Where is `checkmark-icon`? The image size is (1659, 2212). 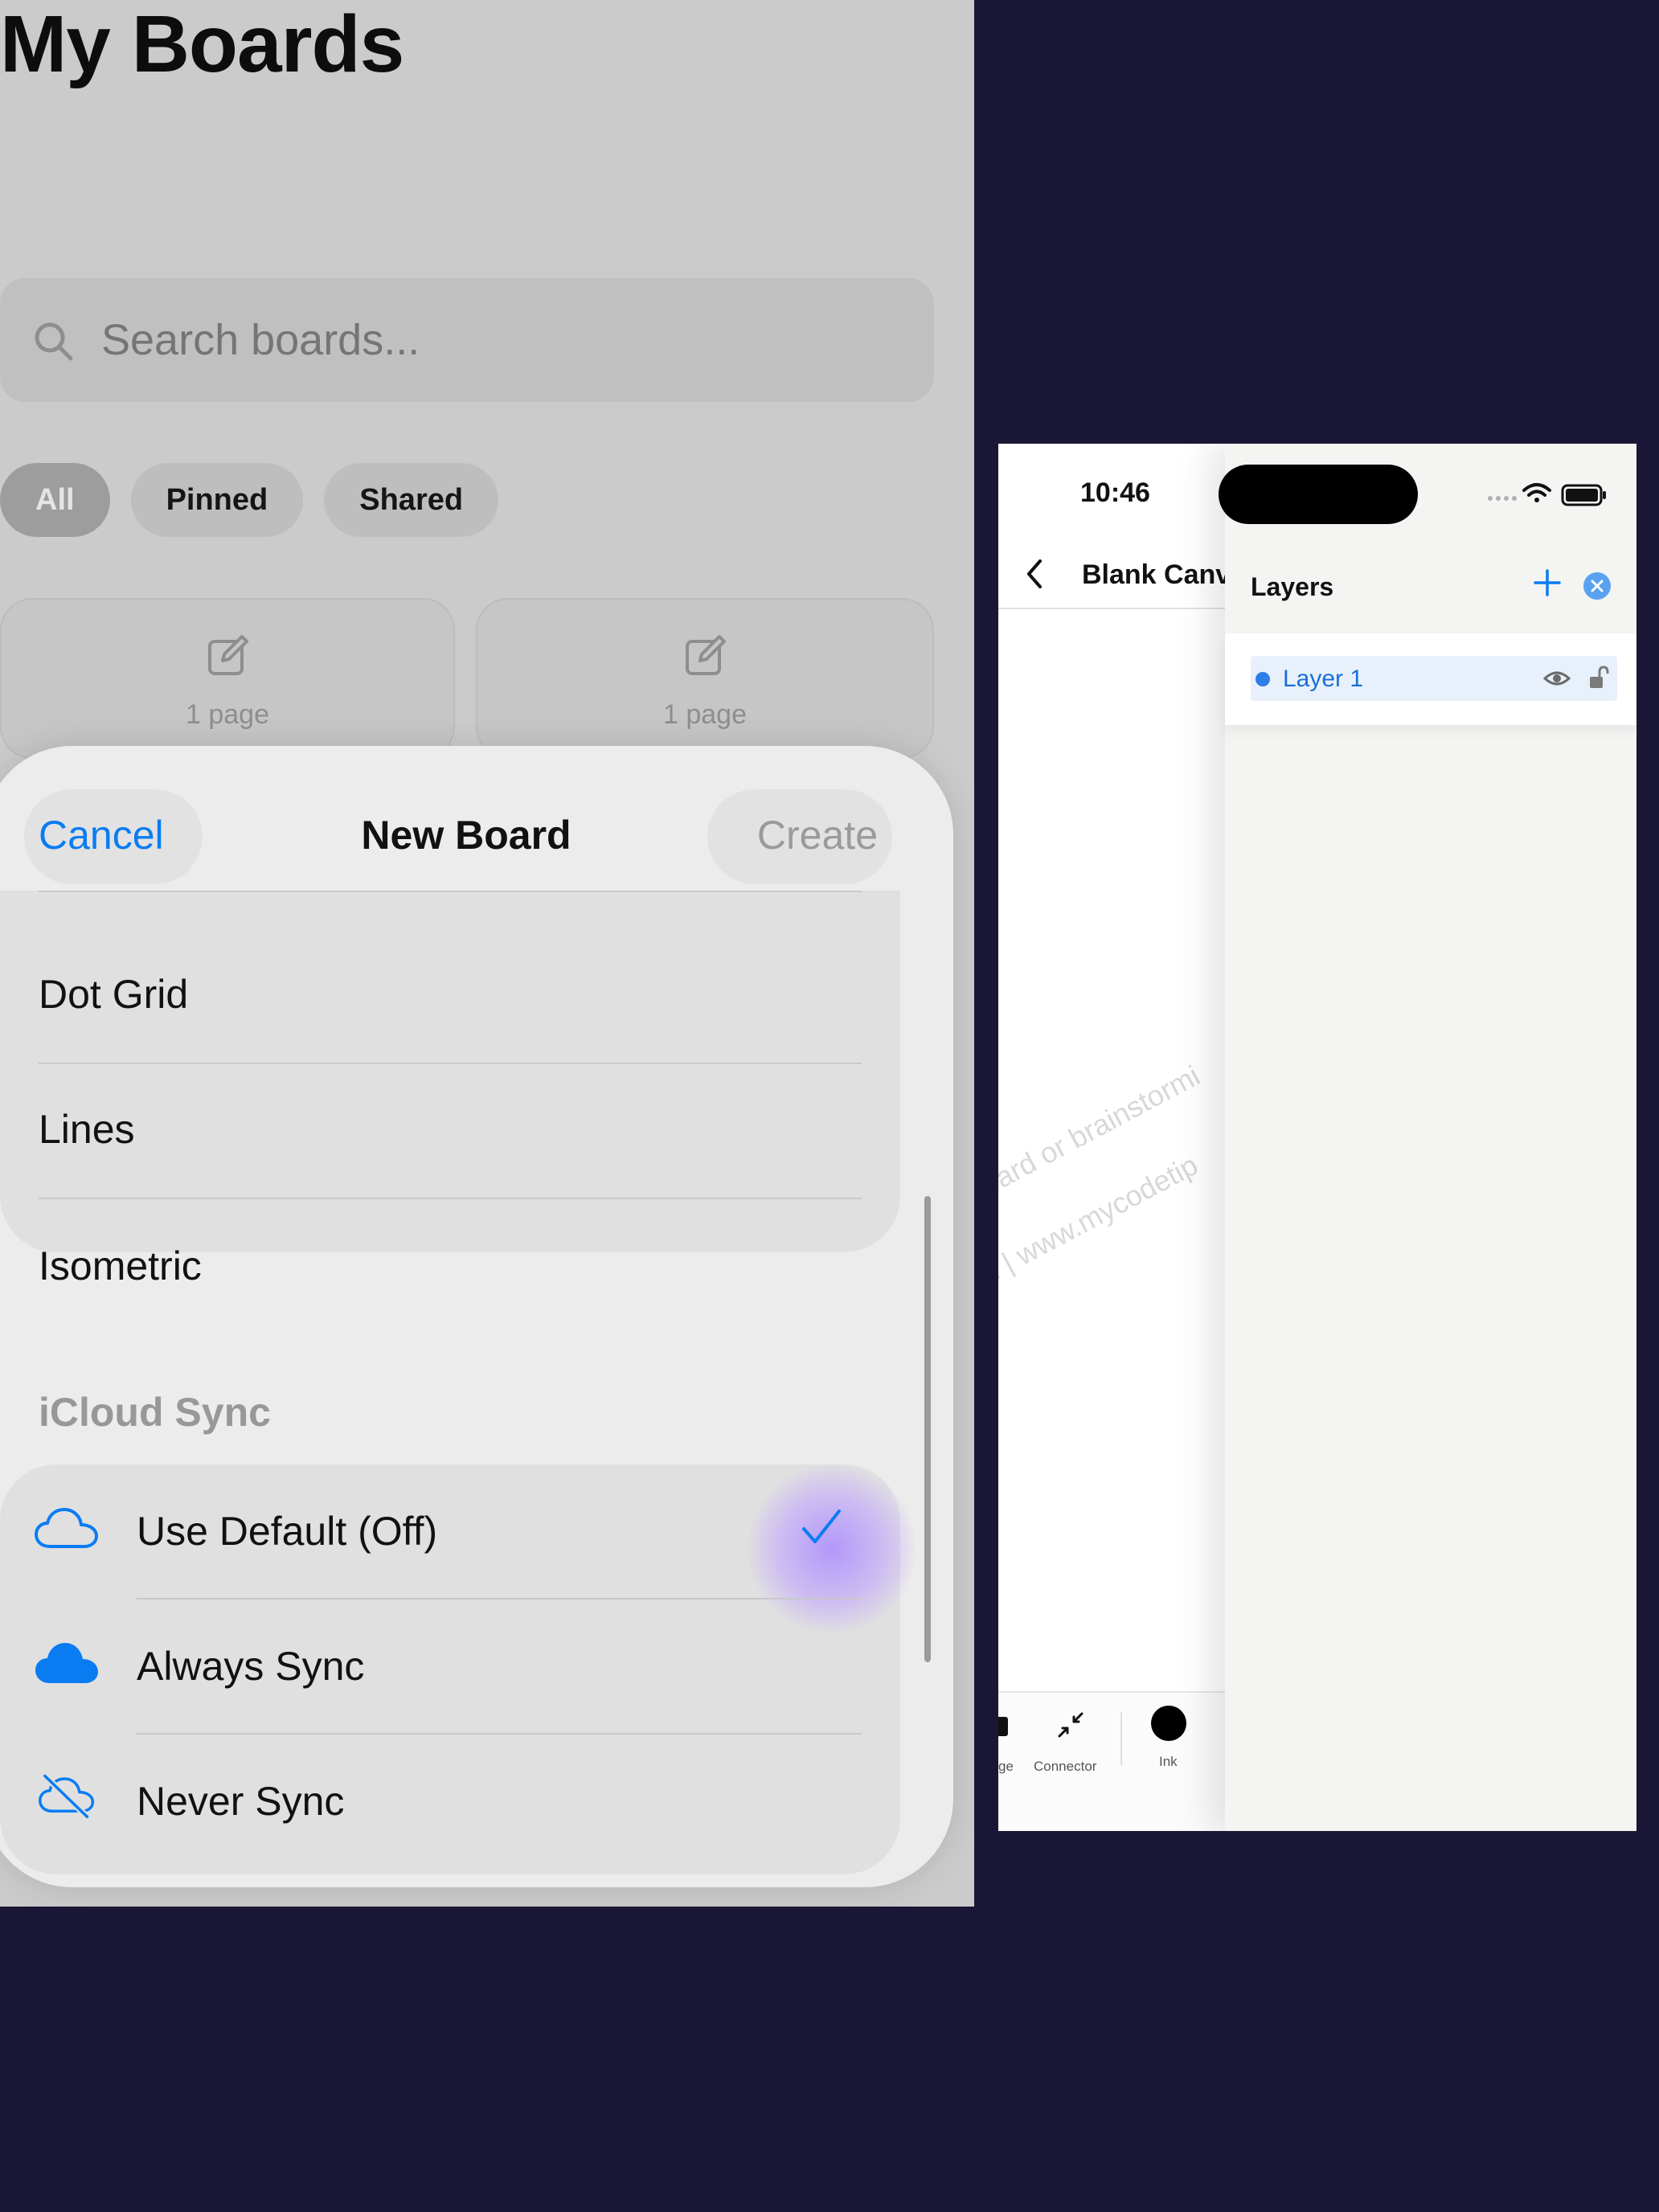 checkmark-icon is located at coordinates (821, 1526).